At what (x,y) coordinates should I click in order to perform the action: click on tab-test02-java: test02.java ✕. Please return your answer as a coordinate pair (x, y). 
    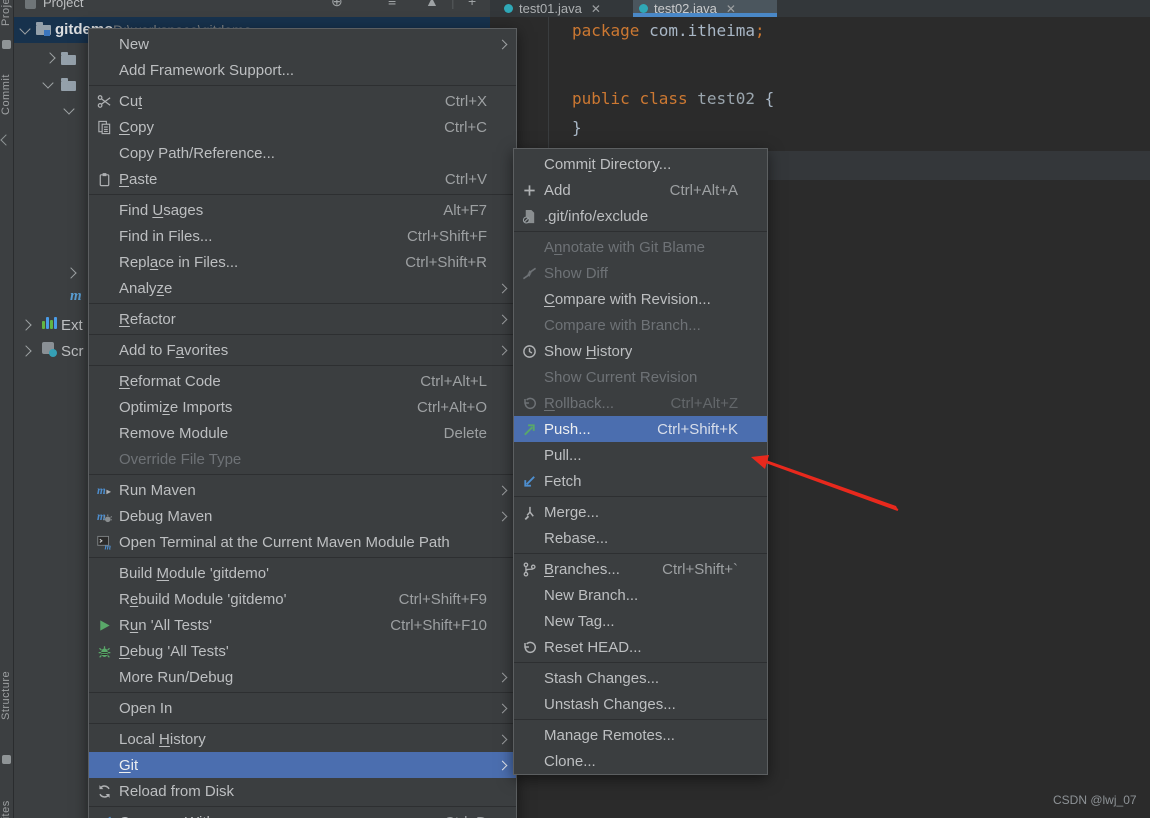
    Looking at the image, I should click on (705, 8).